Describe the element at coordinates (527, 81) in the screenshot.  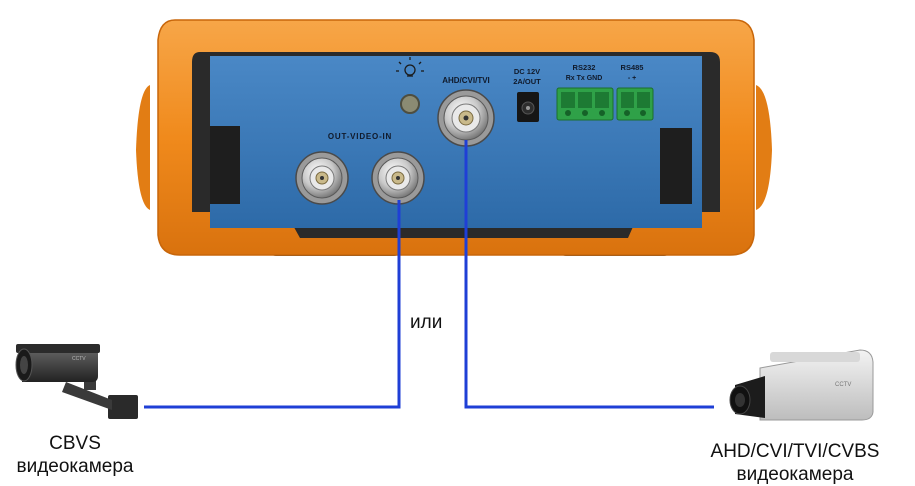
I see `dc-label-line2: 2A/OUT` at that location.